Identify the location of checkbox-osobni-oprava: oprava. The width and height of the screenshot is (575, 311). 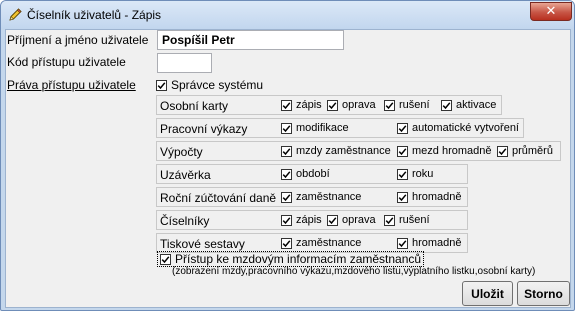
(351, 105).